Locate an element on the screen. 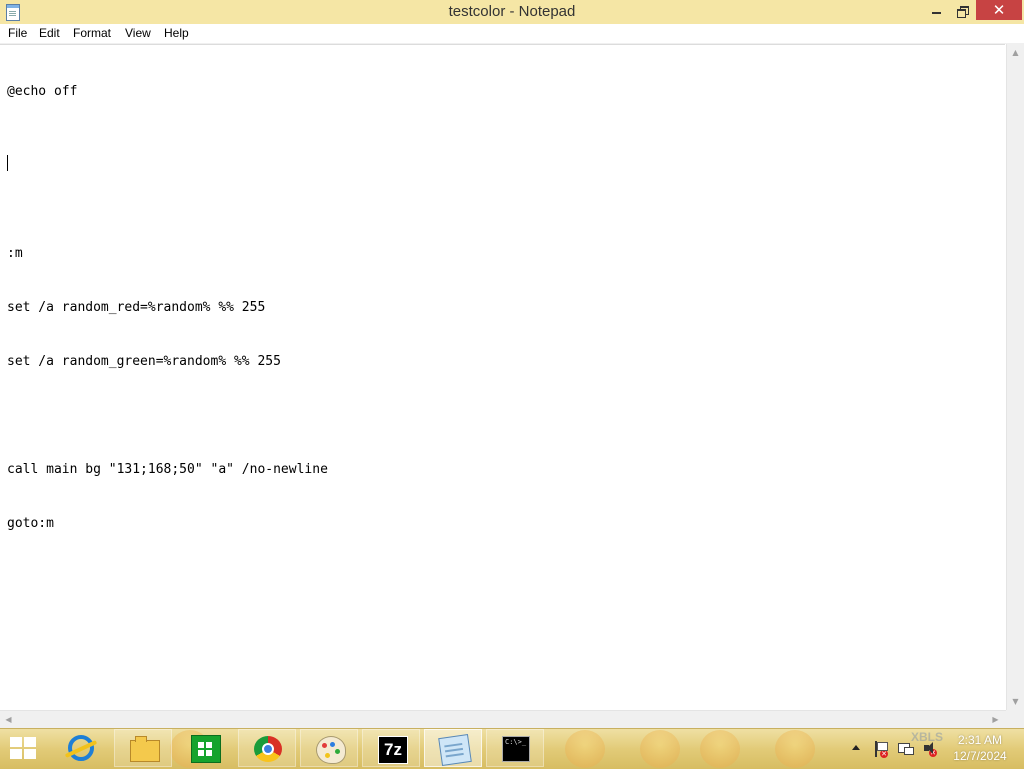 This screenshot has width=1024, height=769. taskbar-7zip: 7z is located at coordinates (391, 748).